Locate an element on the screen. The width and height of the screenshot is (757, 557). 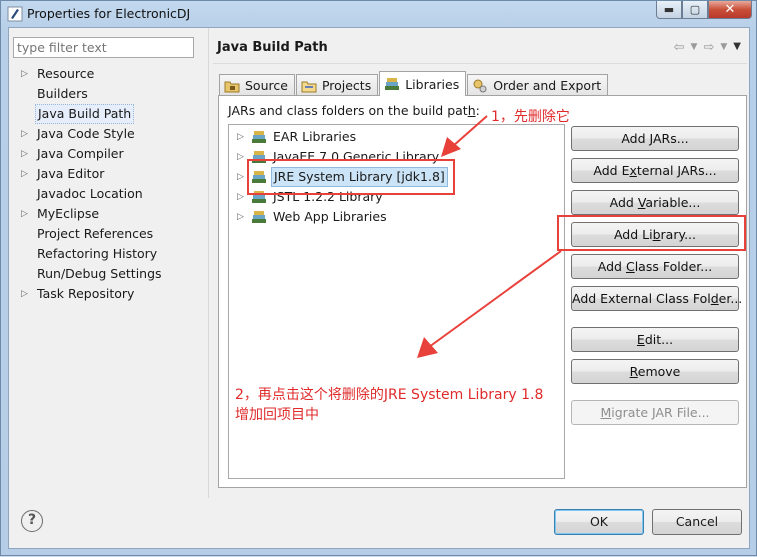
tab-libraries: Libraries is located at coordinates (423, 83).